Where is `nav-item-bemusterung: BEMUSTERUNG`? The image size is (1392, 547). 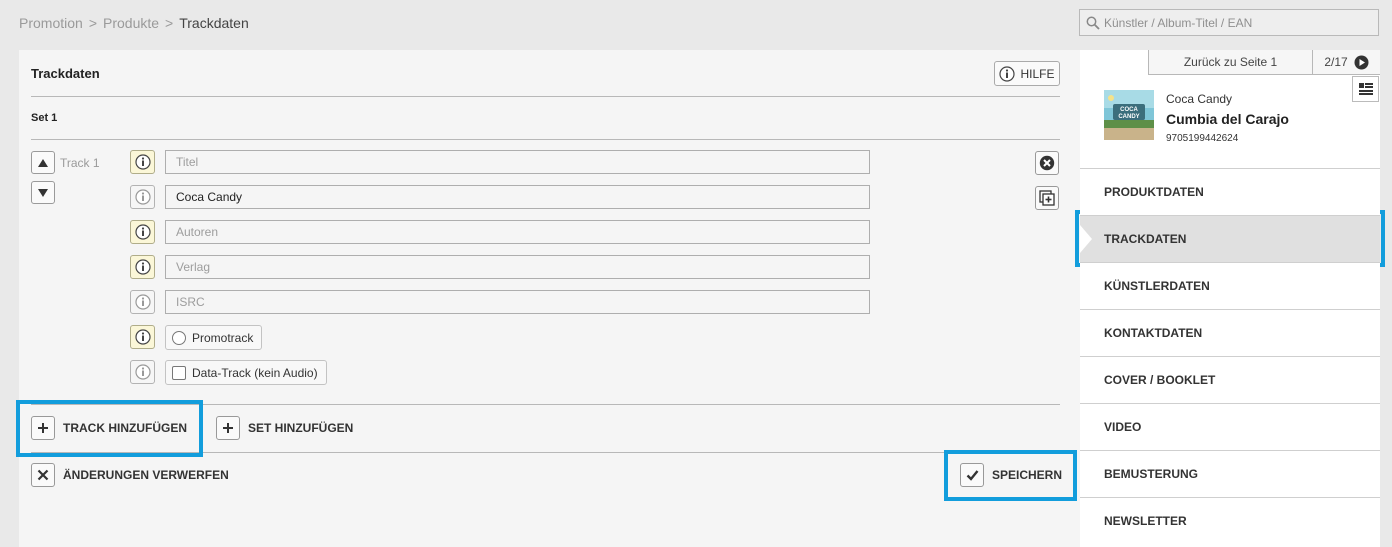
nav-item-bemusterung: BEMUSTERUNG is located at coordinates (1230, 473).